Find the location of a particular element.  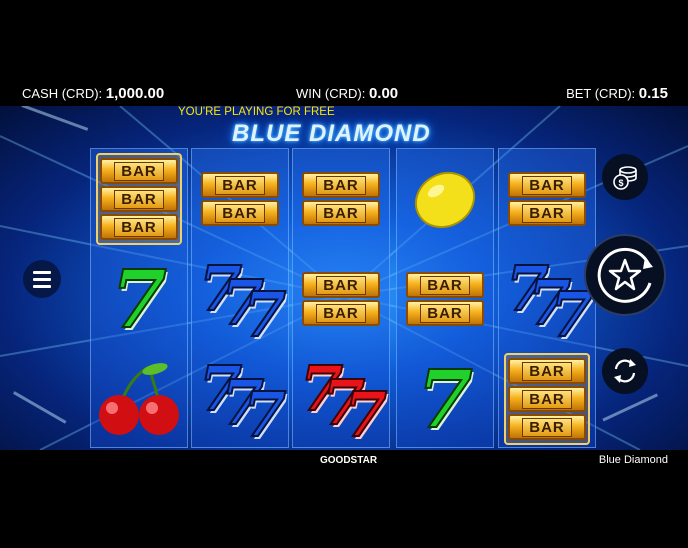

symbol-red-triple-seven: 7 7 7 is located at coordinates (343, 401).